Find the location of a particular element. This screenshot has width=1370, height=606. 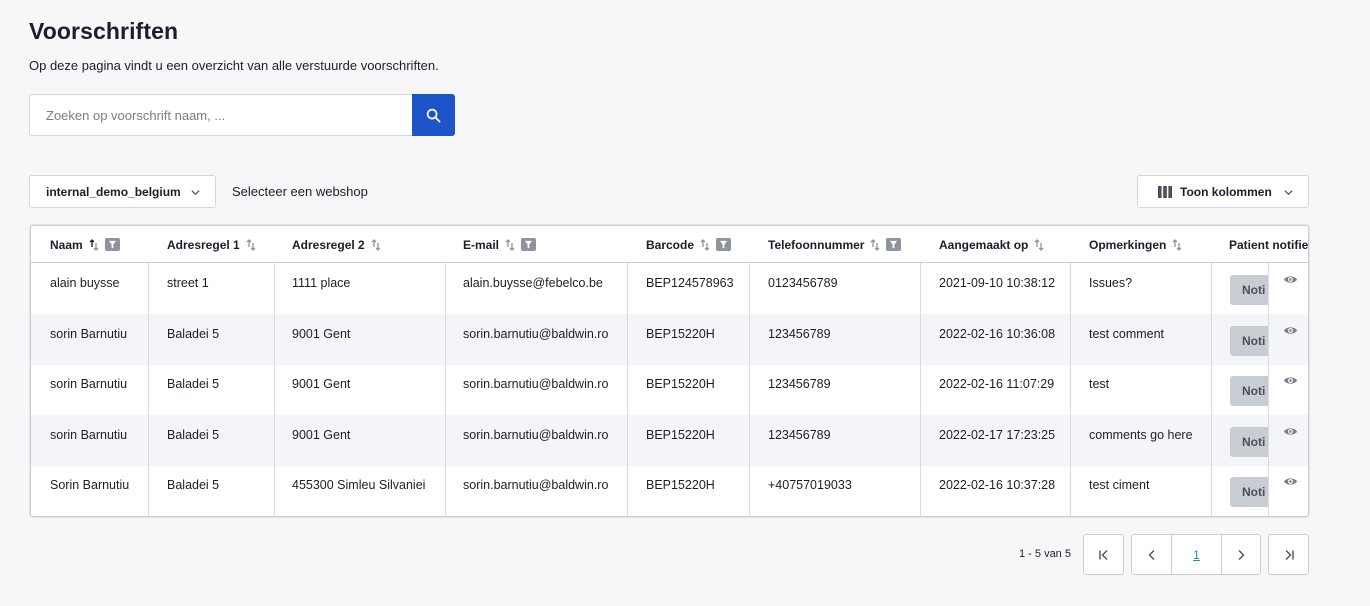

chevron-left-icon is located at coordinates (1151, 554).